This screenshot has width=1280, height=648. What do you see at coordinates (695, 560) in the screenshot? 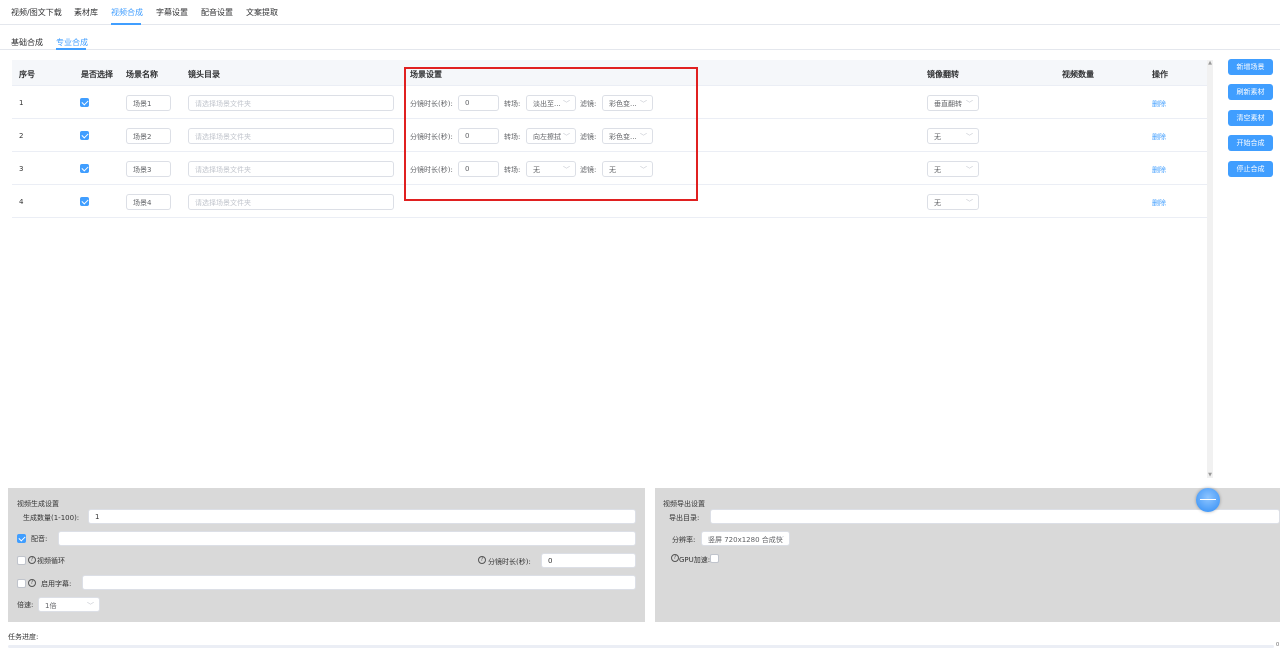
I see `gpu-label: GPU加速:` at bounding box center [695, 560].